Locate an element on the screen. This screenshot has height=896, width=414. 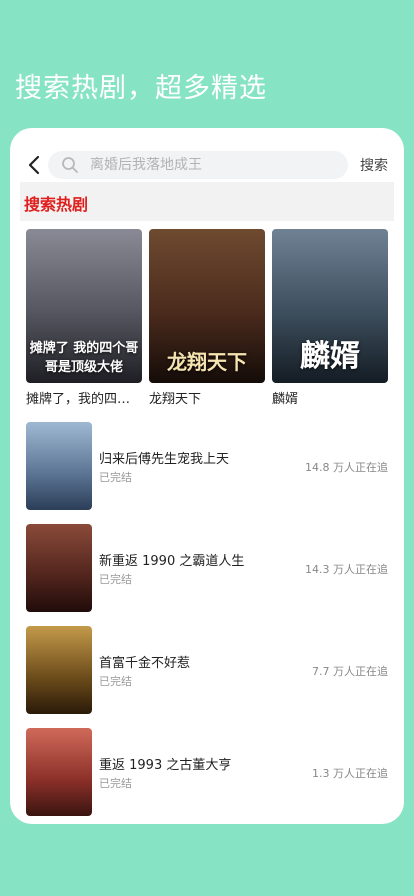
list-item: 重返 1993 之古董大亨 已完结 1.3 万人正在追 is located at coordinates (211, 772).